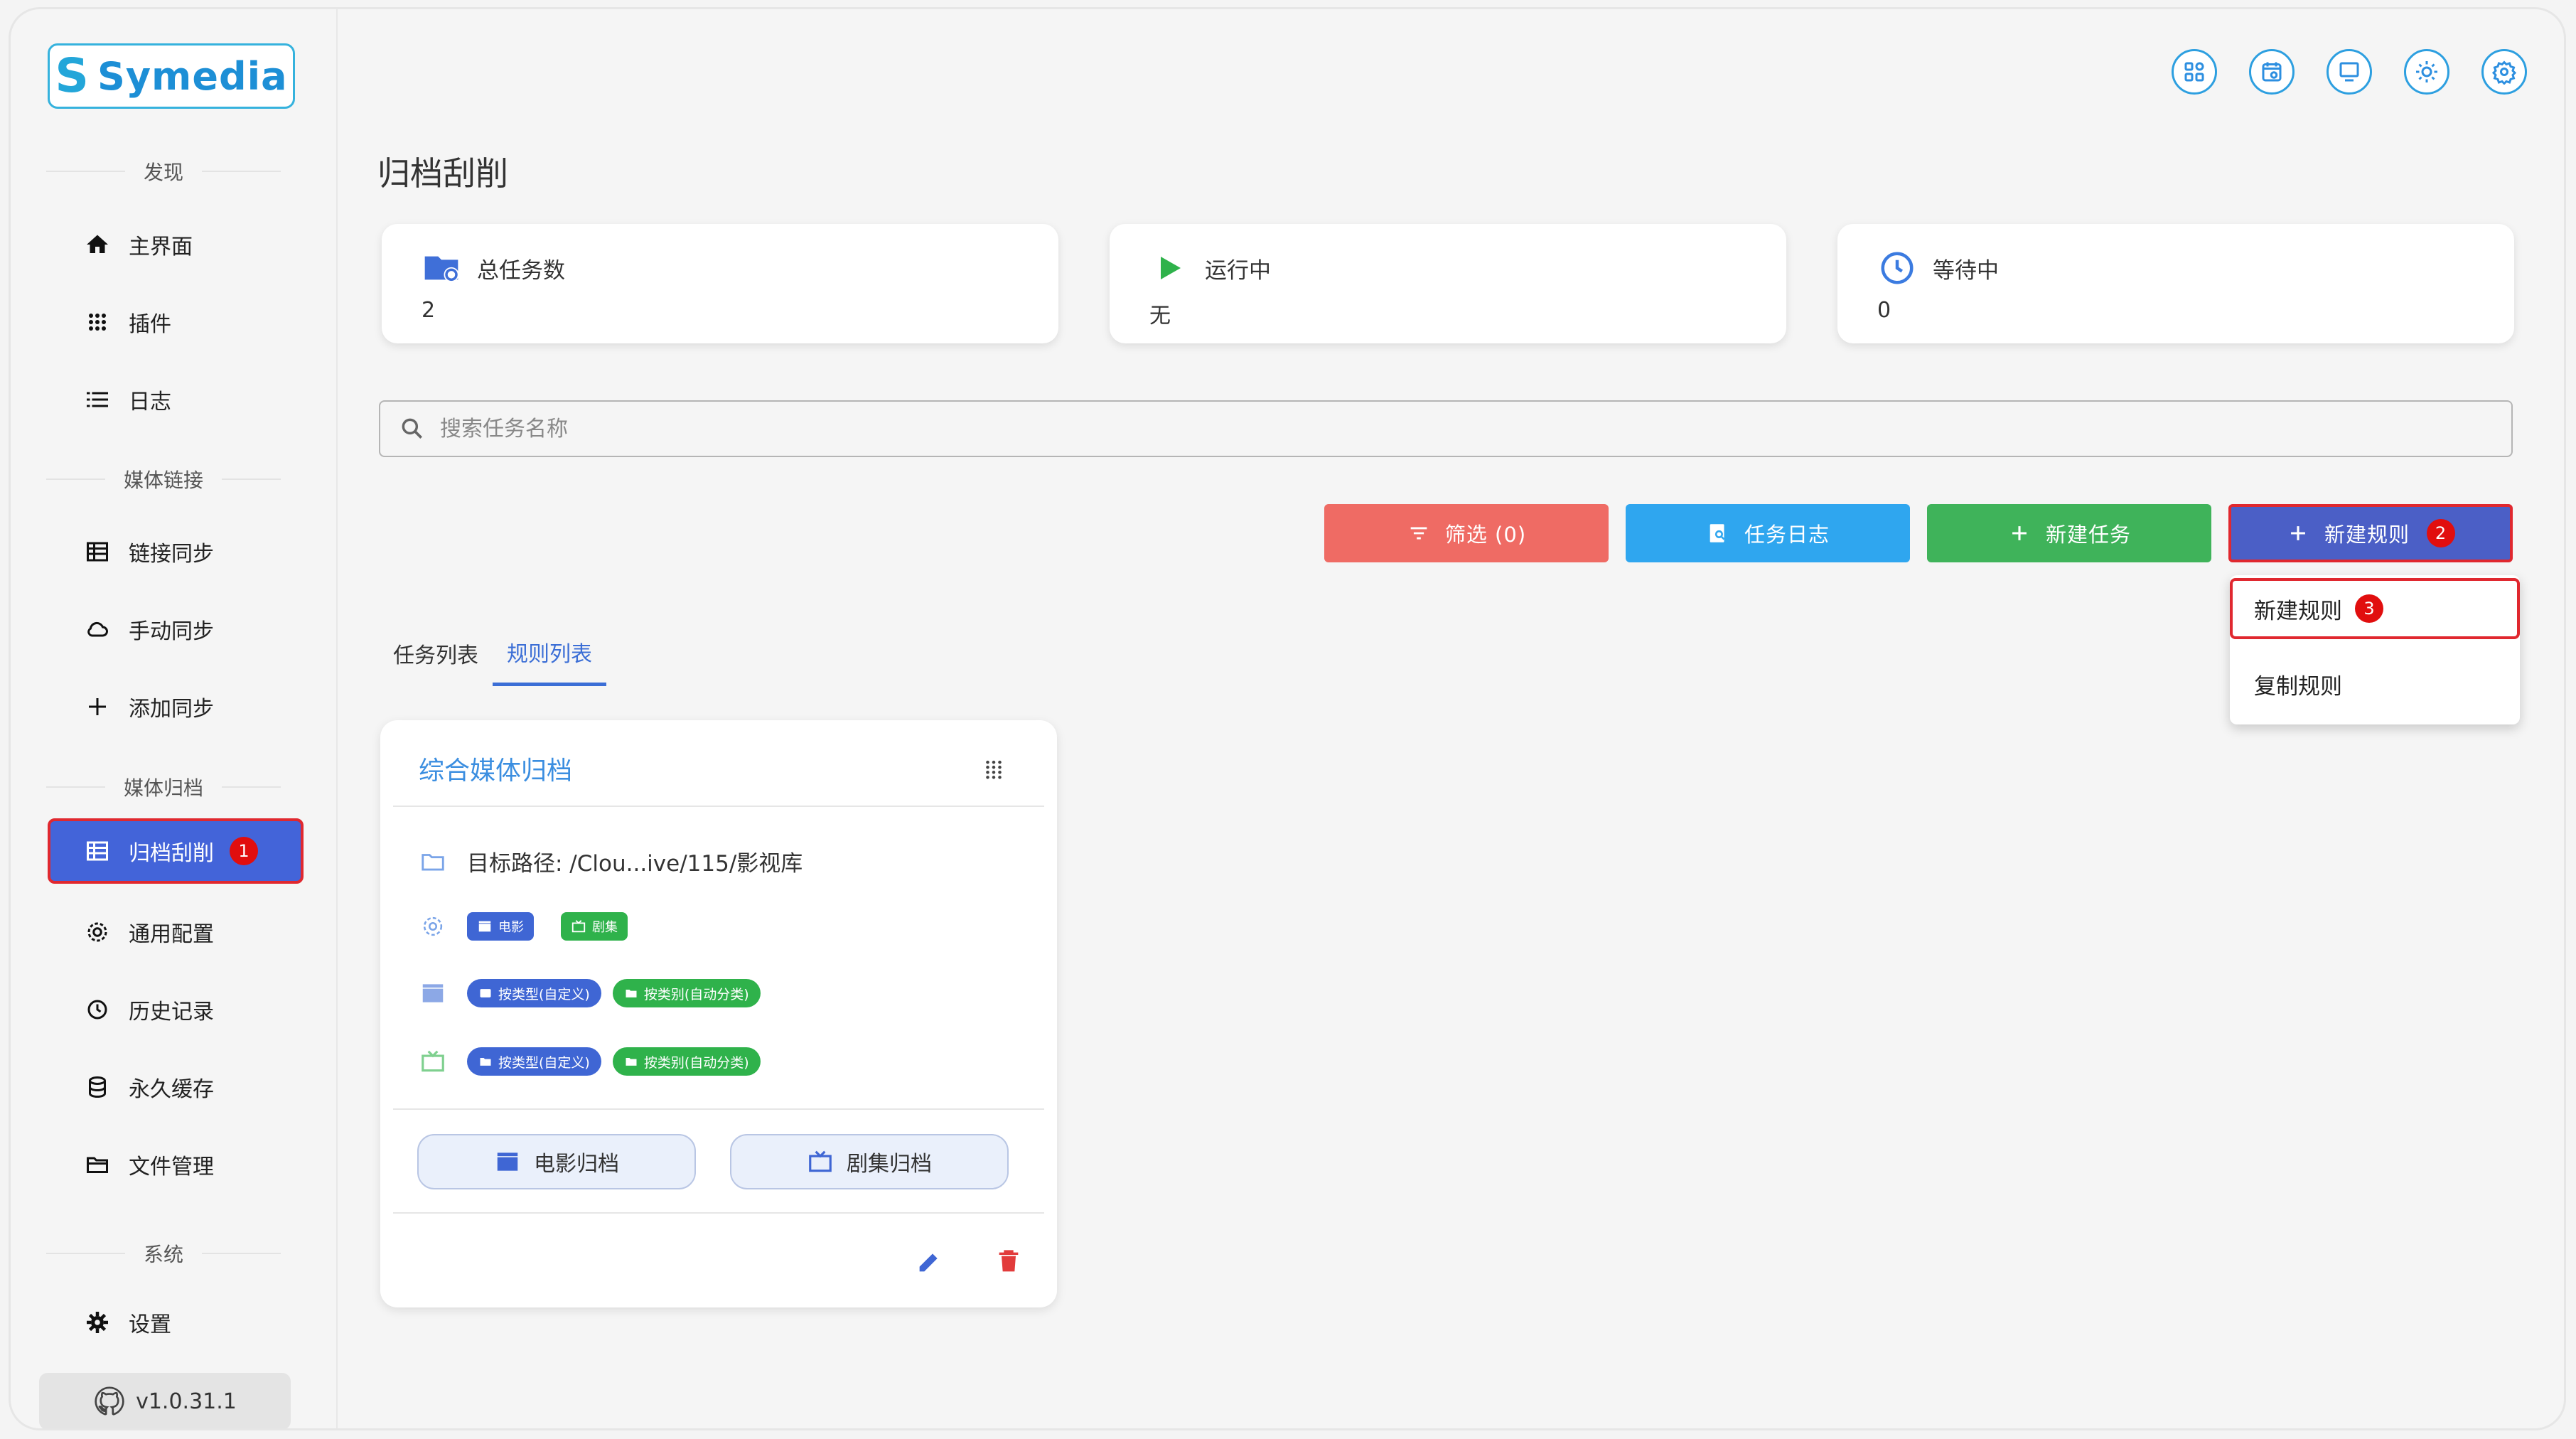  I want to click on target-path: 目标路径: /Clou...ive/115/影视库, so click(635, 864).